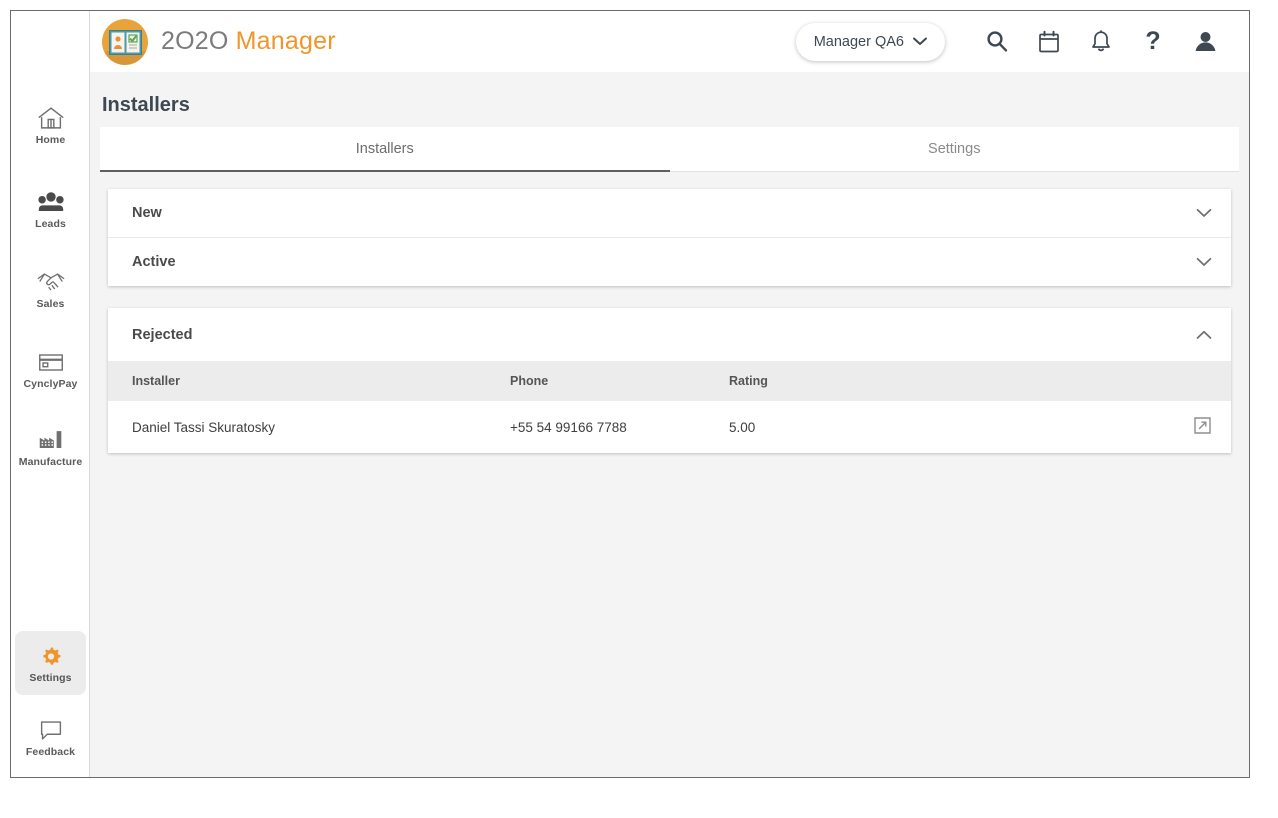  Describe the element at coordinates (51, 362) in the screenshot. I see `credit-card-icon` at that location.